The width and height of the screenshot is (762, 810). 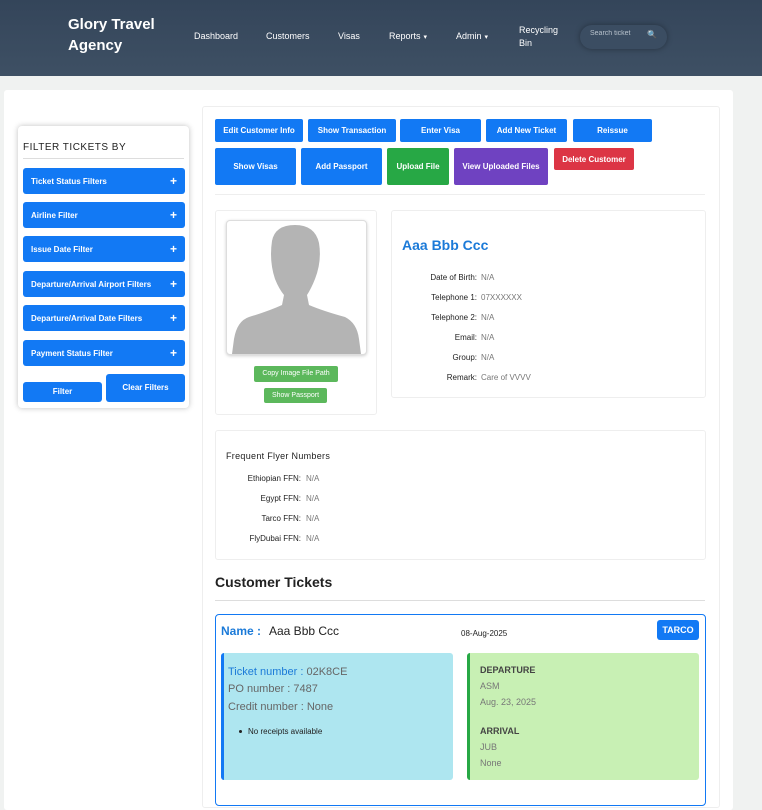 I want to click on filter-label: Departure/Arrival Airport Filters, so click(x=91, y=284).